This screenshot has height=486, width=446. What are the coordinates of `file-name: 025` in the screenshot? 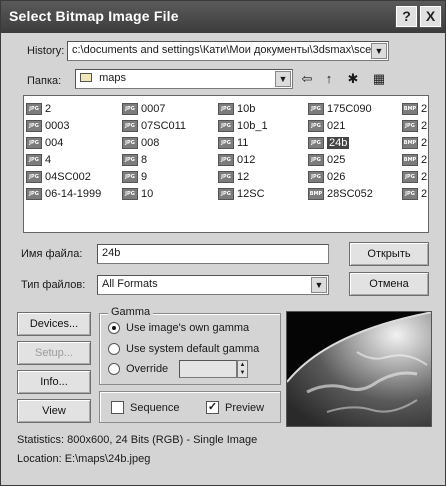 It's located at (336, 159).